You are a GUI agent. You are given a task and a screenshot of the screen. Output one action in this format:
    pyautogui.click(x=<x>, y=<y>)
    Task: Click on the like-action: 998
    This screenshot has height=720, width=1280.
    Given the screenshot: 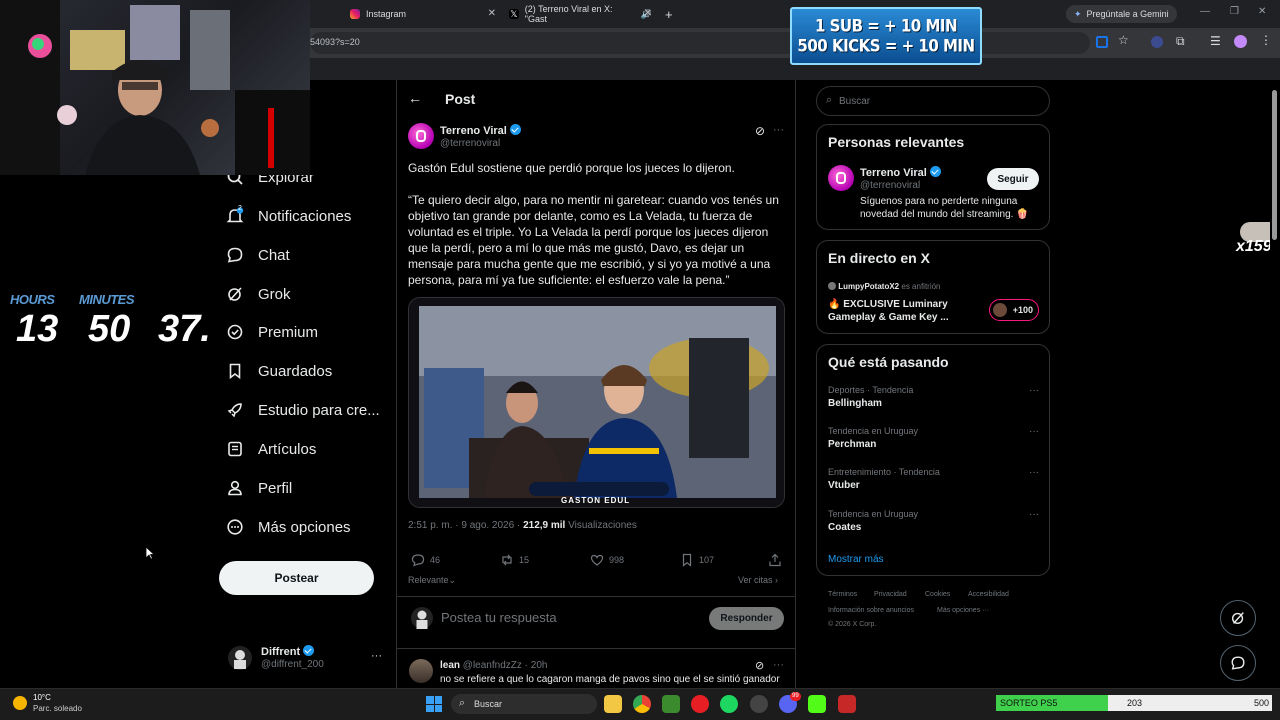 What is the action you would take?
    pyautogui.click(x=607, y=560)
    